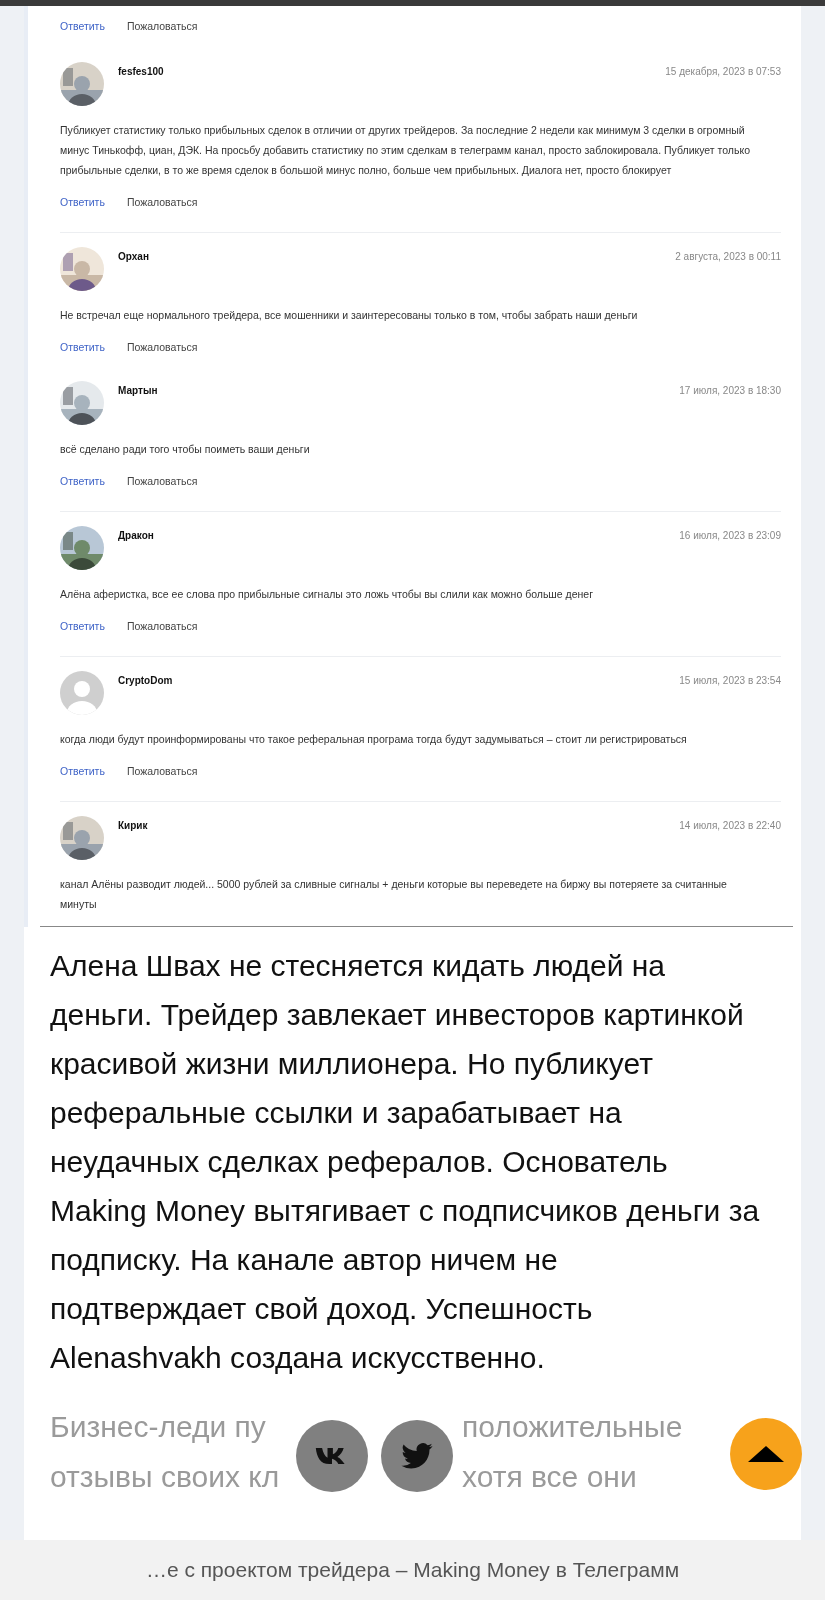 The height and width of the screenshot is (1600, 825). I want to click on comment-date: 17 июля, 2023 в 18:30, so click(730, 390).